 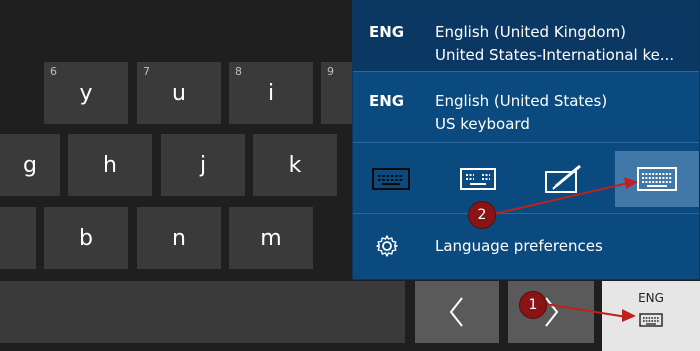 What do you see at coordinates (53, 71) in the screenshot?
I see `key-y-hint: 6` at bounding box center [53, 71].